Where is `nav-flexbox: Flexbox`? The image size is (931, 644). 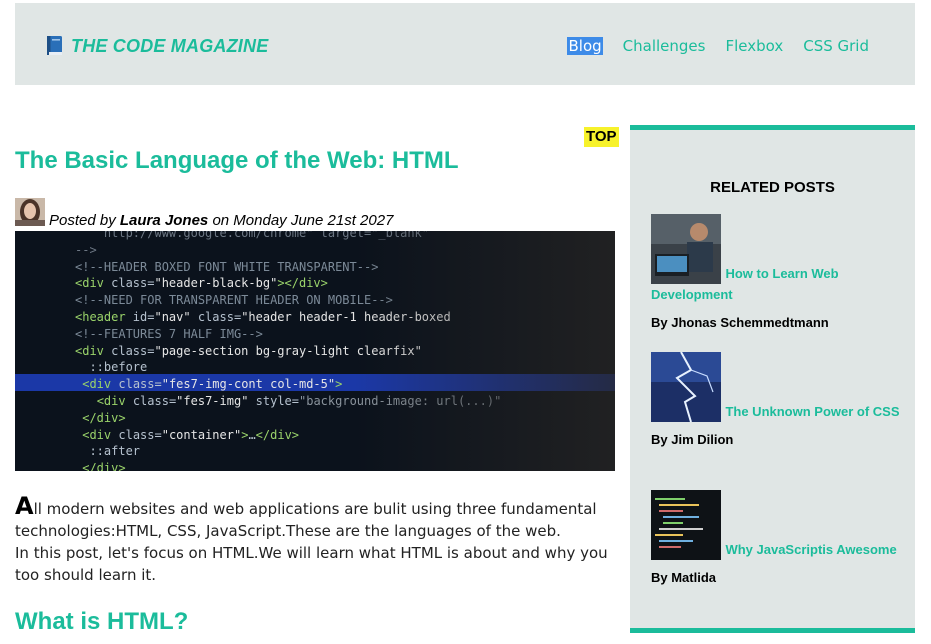 nav-flexbox: Flexbox is located at coordinates (754, 46).